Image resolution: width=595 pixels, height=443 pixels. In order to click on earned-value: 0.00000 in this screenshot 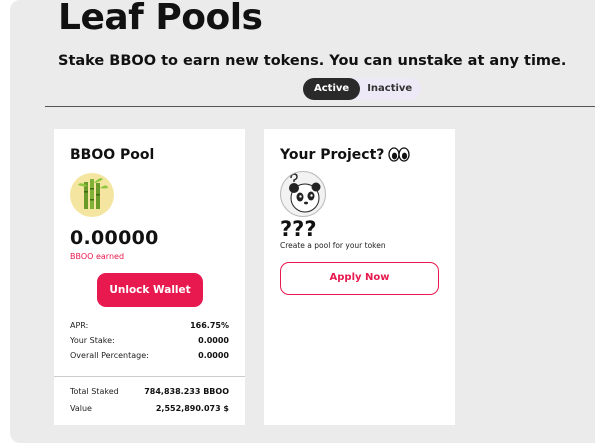, I will do `click(114, 238)`.